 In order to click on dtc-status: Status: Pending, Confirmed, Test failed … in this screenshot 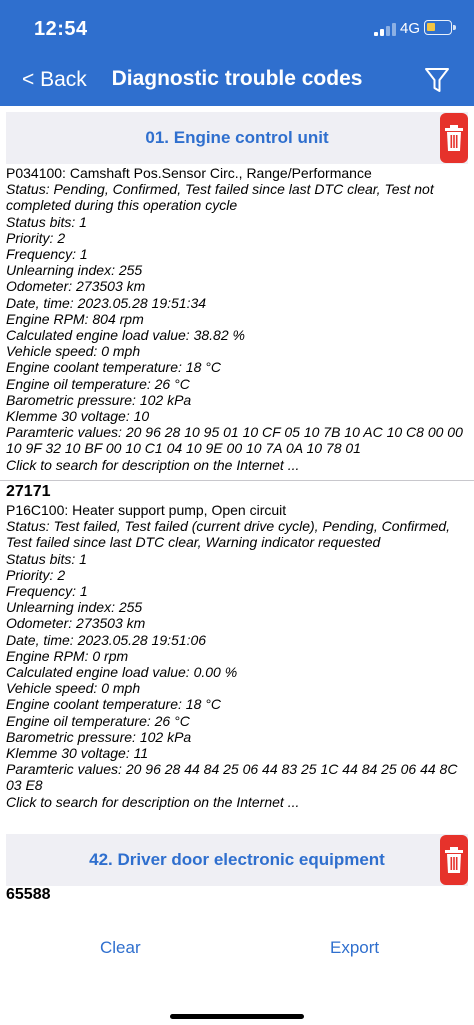, I will do `click(220, 197)`.